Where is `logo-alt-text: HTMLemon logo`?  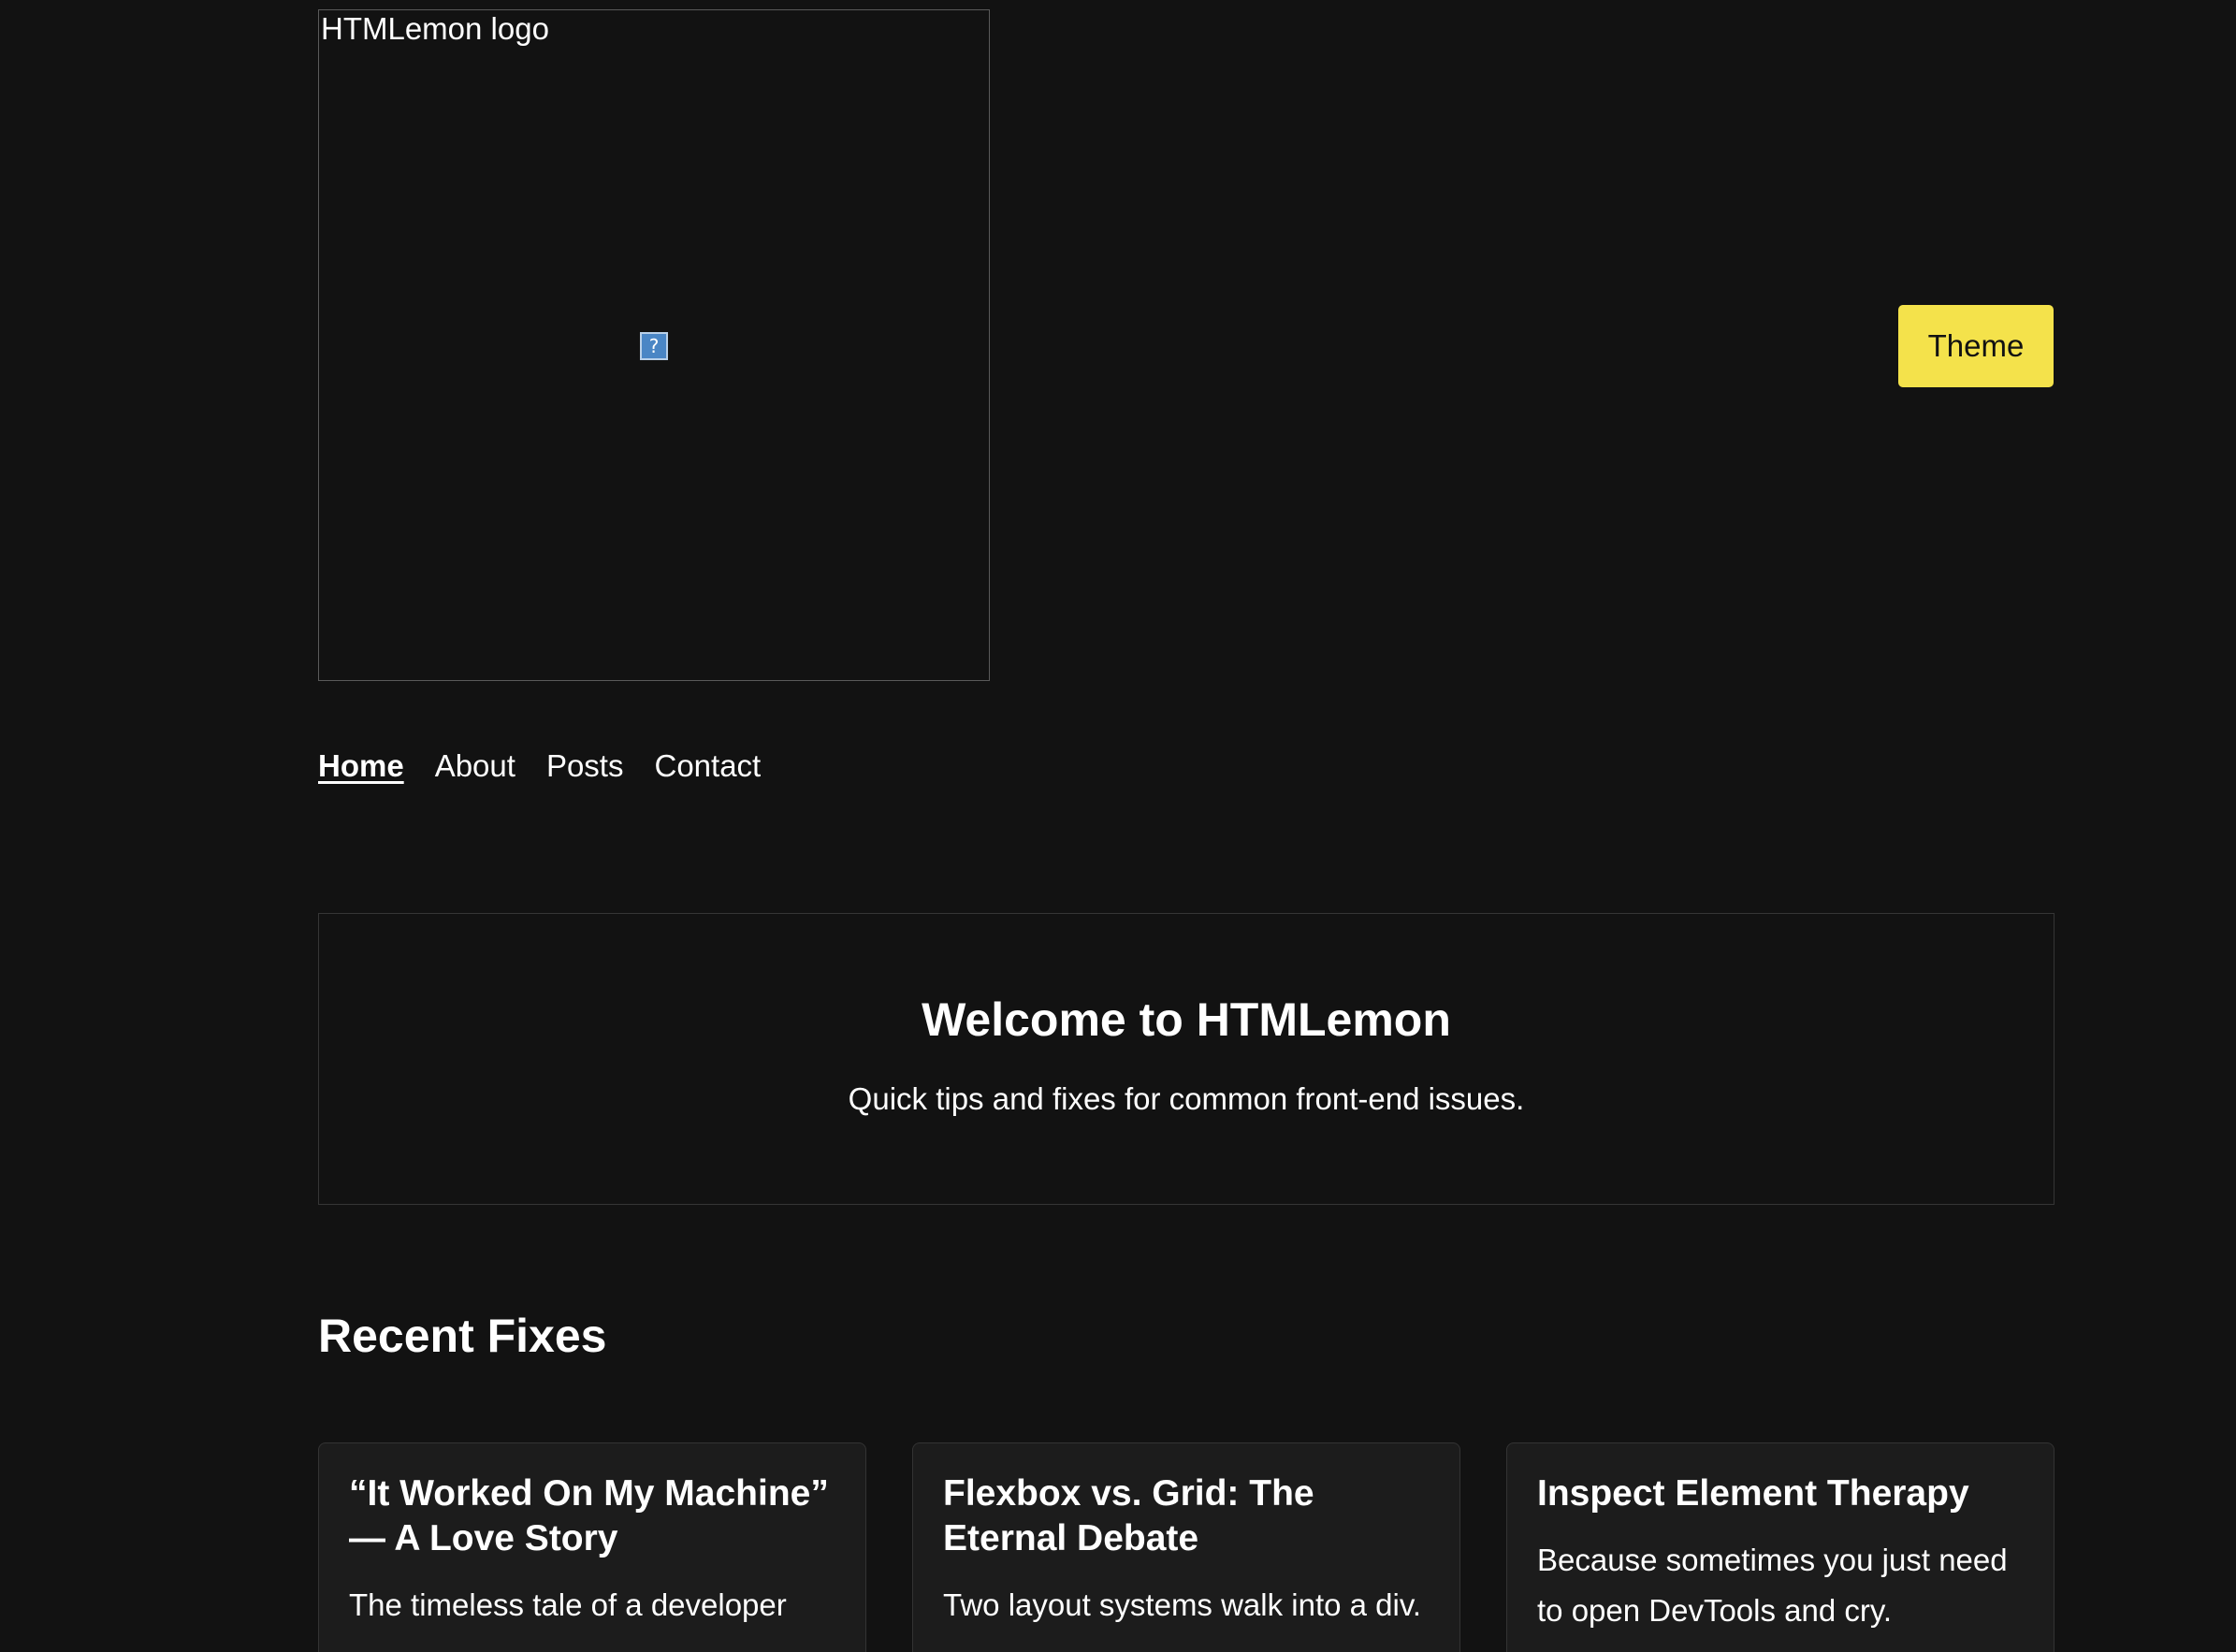
logo-alt-text: HTMLemon logo is located at coordinates (435, 28).